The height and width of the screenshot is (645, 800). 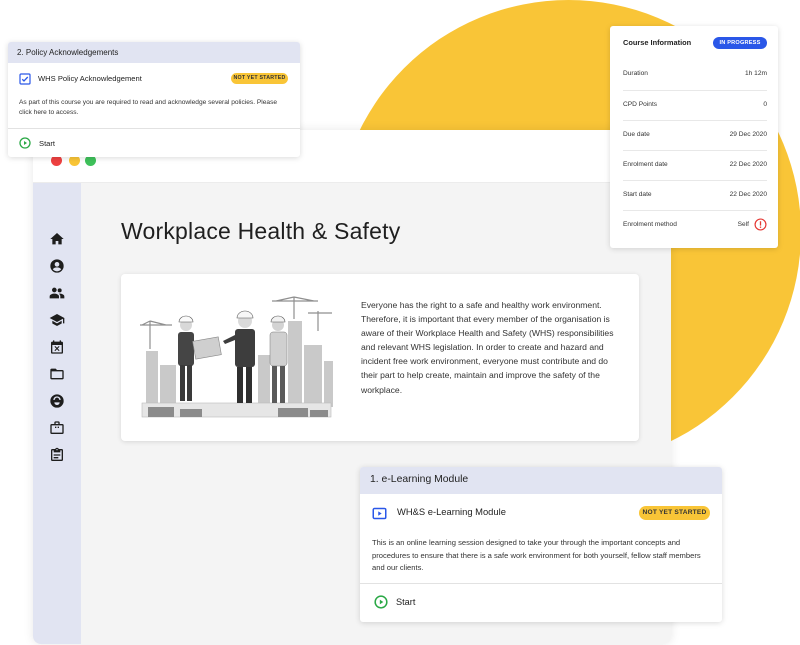 I want to click on status-badge: IN PROGRESS, so click(x=740, y=43).